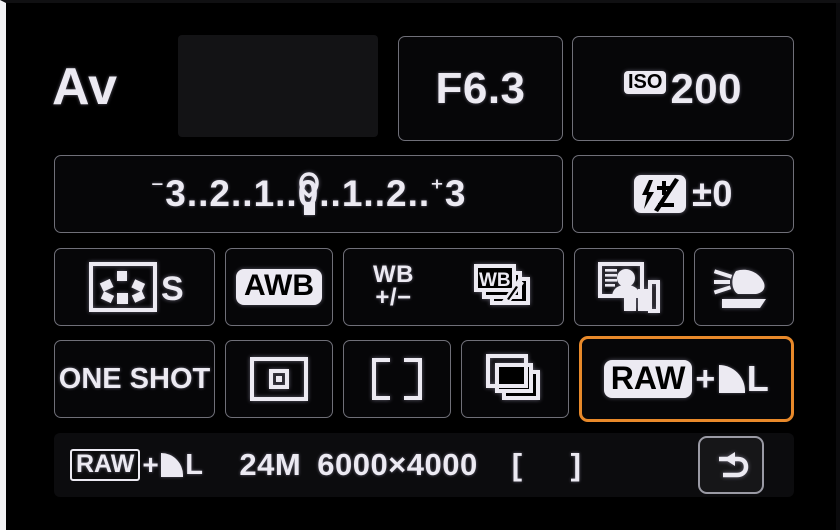  I want to click on picture-style-icon: S, so click(136, 287).